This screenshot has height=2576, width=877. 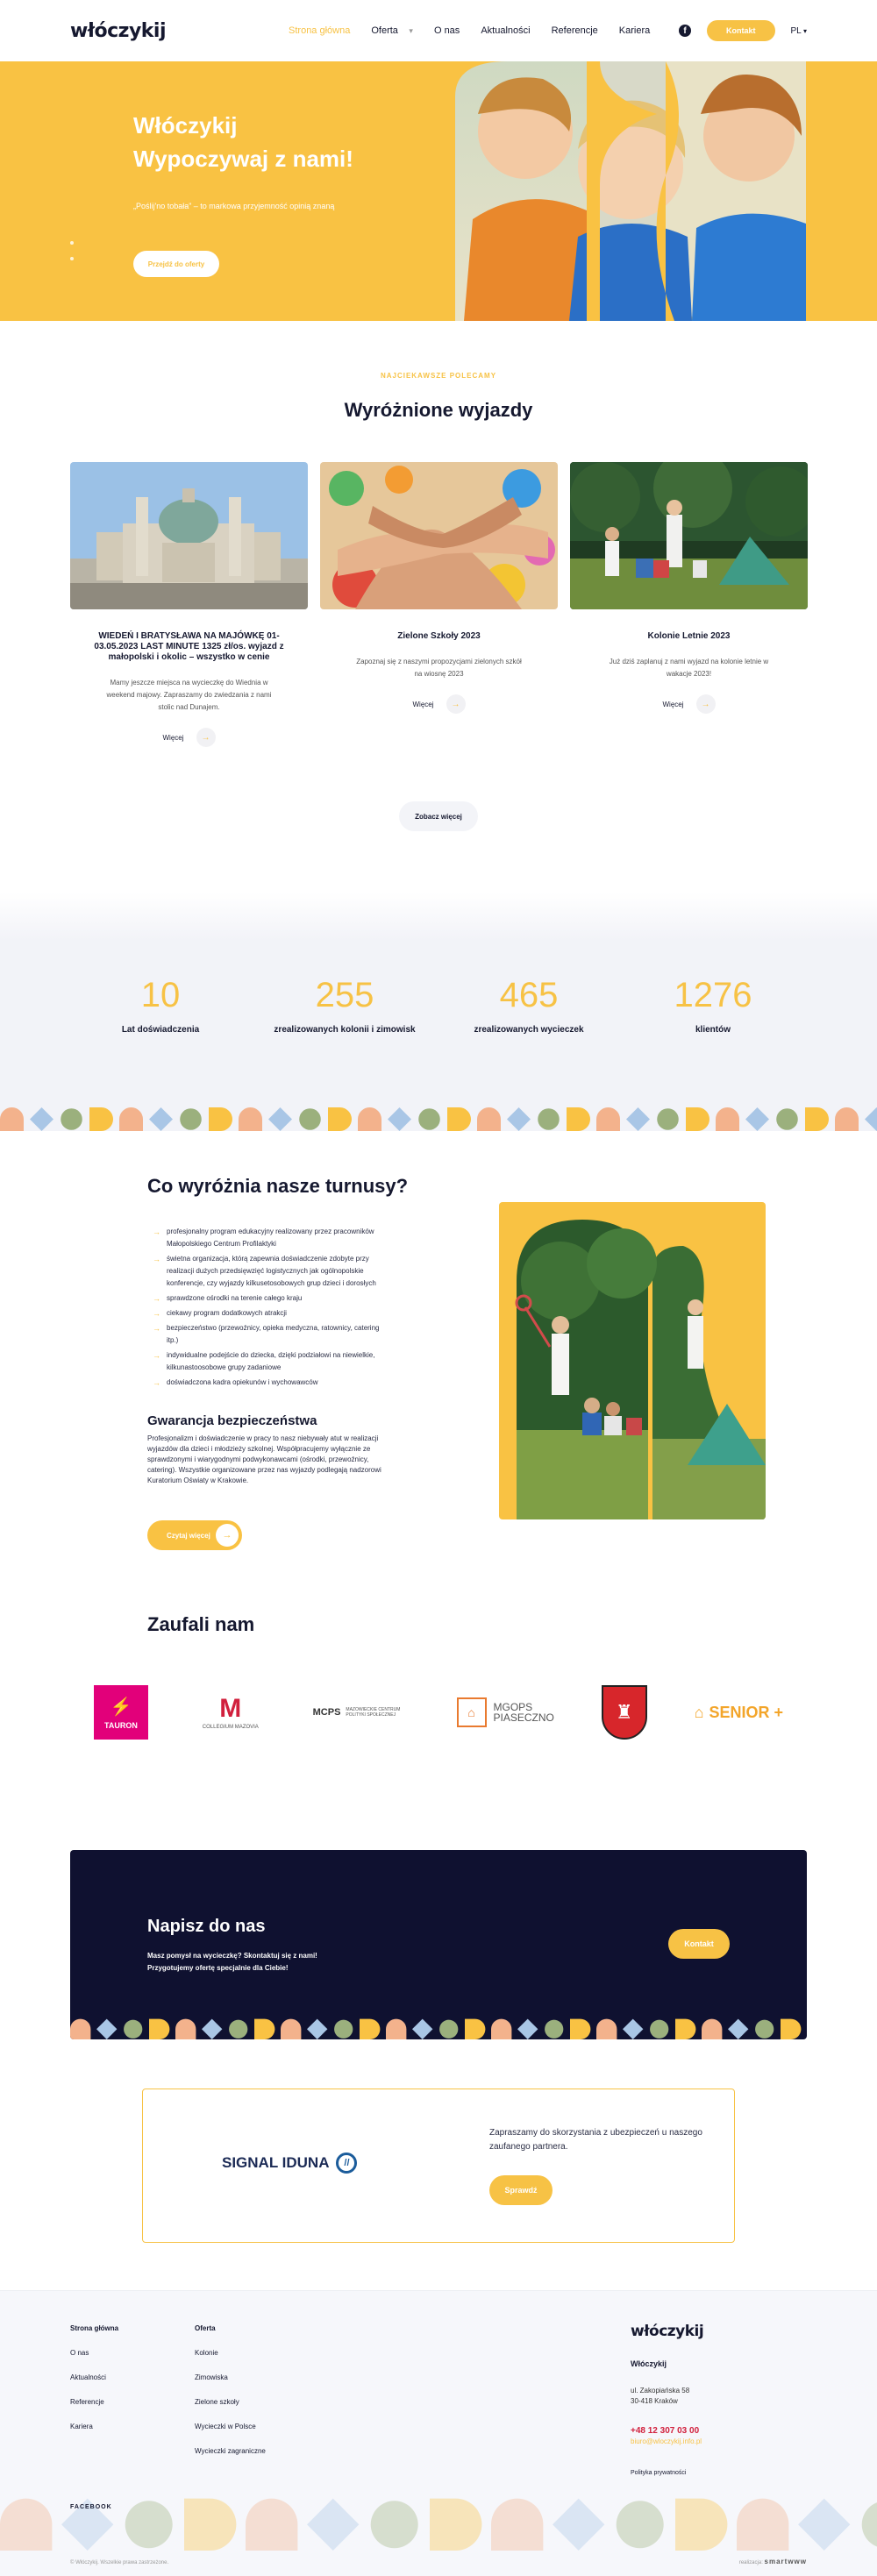 I want to click on insurance-check-button: Sprawdź, so click(x=521, y=2190).